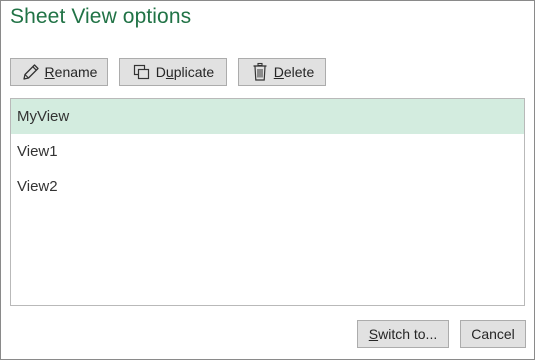  Describe the element at coordinates (43, 116) in the screenshot. I see `list-item-label: MyView` at that location.